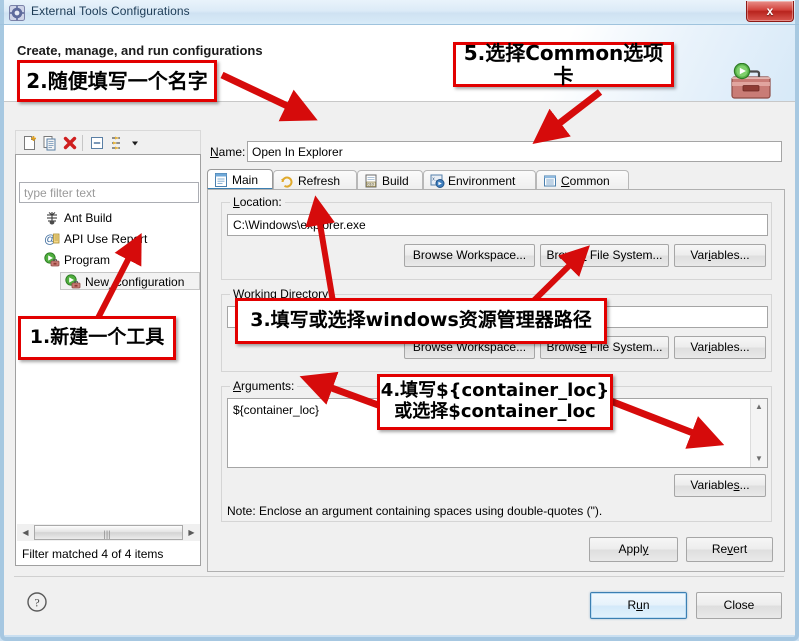 Image resolution: width=799 pixels, height=641 pixels. I want to click on tree-item-label: Ant Build, so click(88, 218).